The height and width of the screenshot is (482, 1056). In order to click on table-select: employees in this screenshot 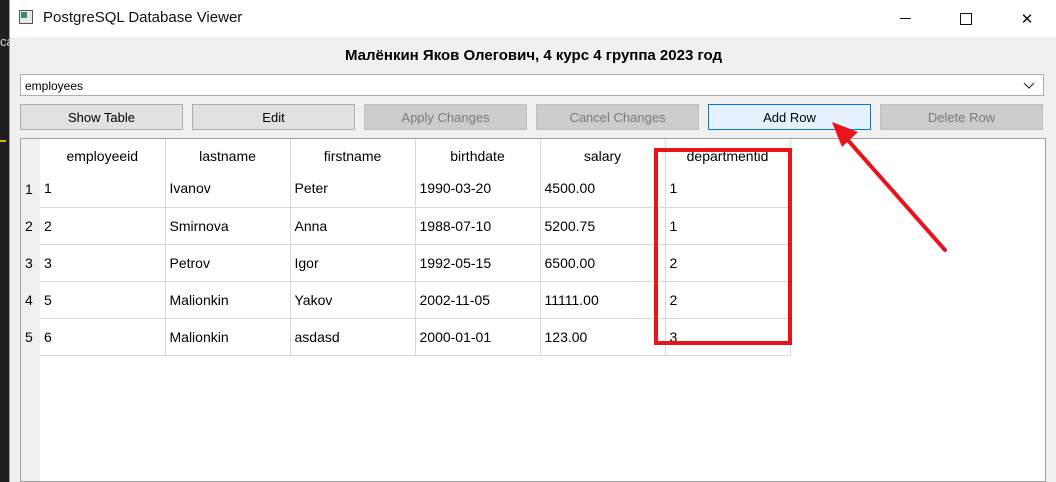, I will do `click(532, 85)`.